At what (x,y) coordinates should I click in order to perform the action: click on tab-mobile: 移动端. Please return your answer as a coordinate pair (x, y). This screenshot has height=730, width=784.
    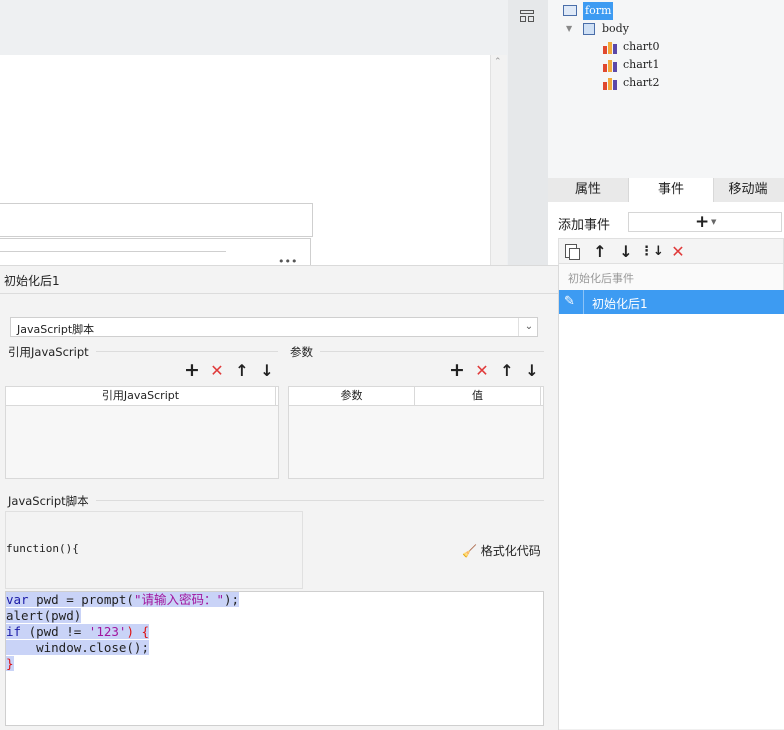
    Looking at the image, I should click on (748, 190).